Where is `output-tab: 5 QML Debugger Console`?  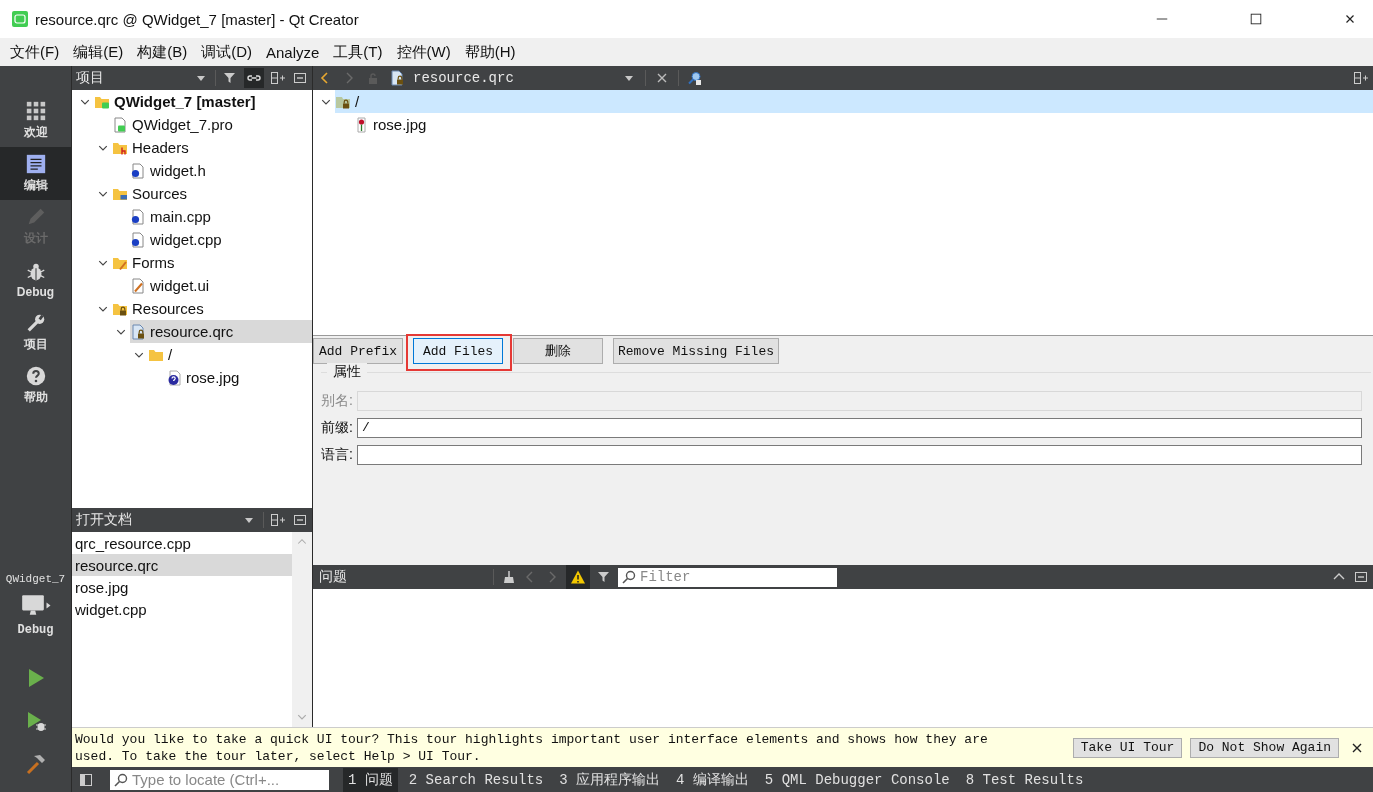
output-tab: 5 QML Debugger Console is located at coordinates (857, 779).